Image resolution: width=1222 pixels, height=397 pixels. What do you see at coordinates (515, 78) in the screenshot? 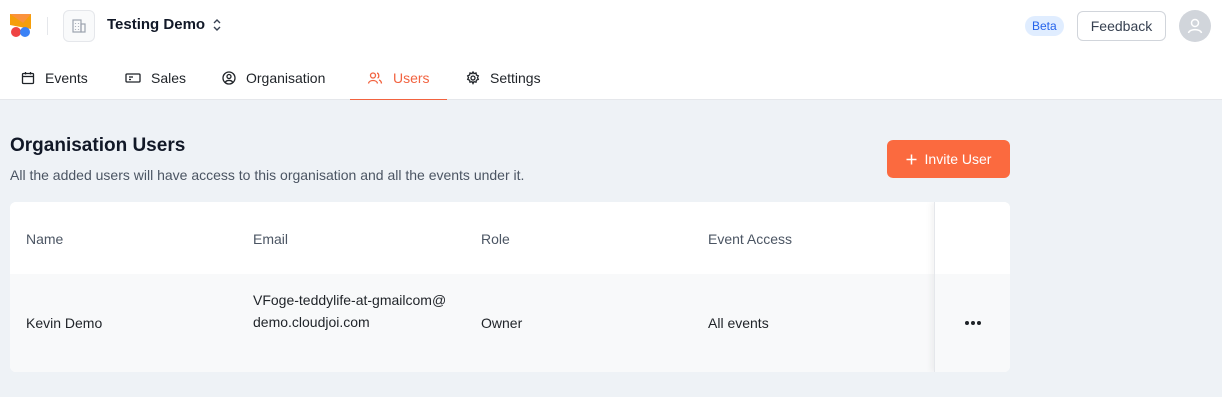
I see `tab-label: Settings` at bounding box center [515, 78].